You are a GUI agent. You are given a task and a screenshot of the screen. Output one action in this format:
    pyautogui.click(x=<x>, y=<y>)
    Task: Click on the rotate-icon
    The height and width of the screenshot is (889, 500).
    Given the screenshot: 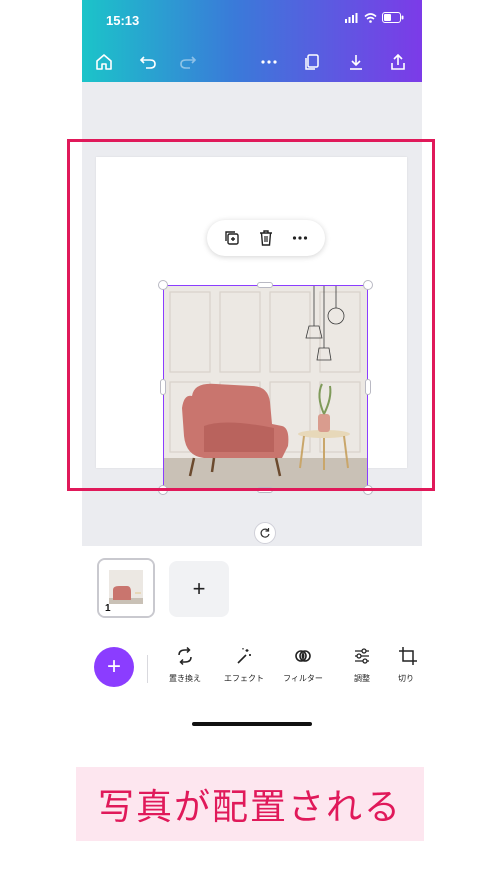 What is the action you would take?
    pyautogui.click(x=265, y=533)
    